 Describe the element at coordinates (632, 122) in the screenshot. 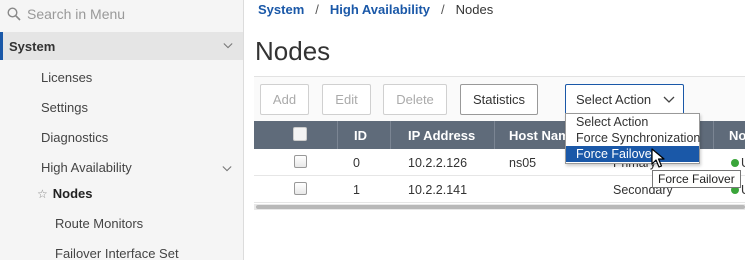

I see `menu-item-select-action: Select Action` at that location.